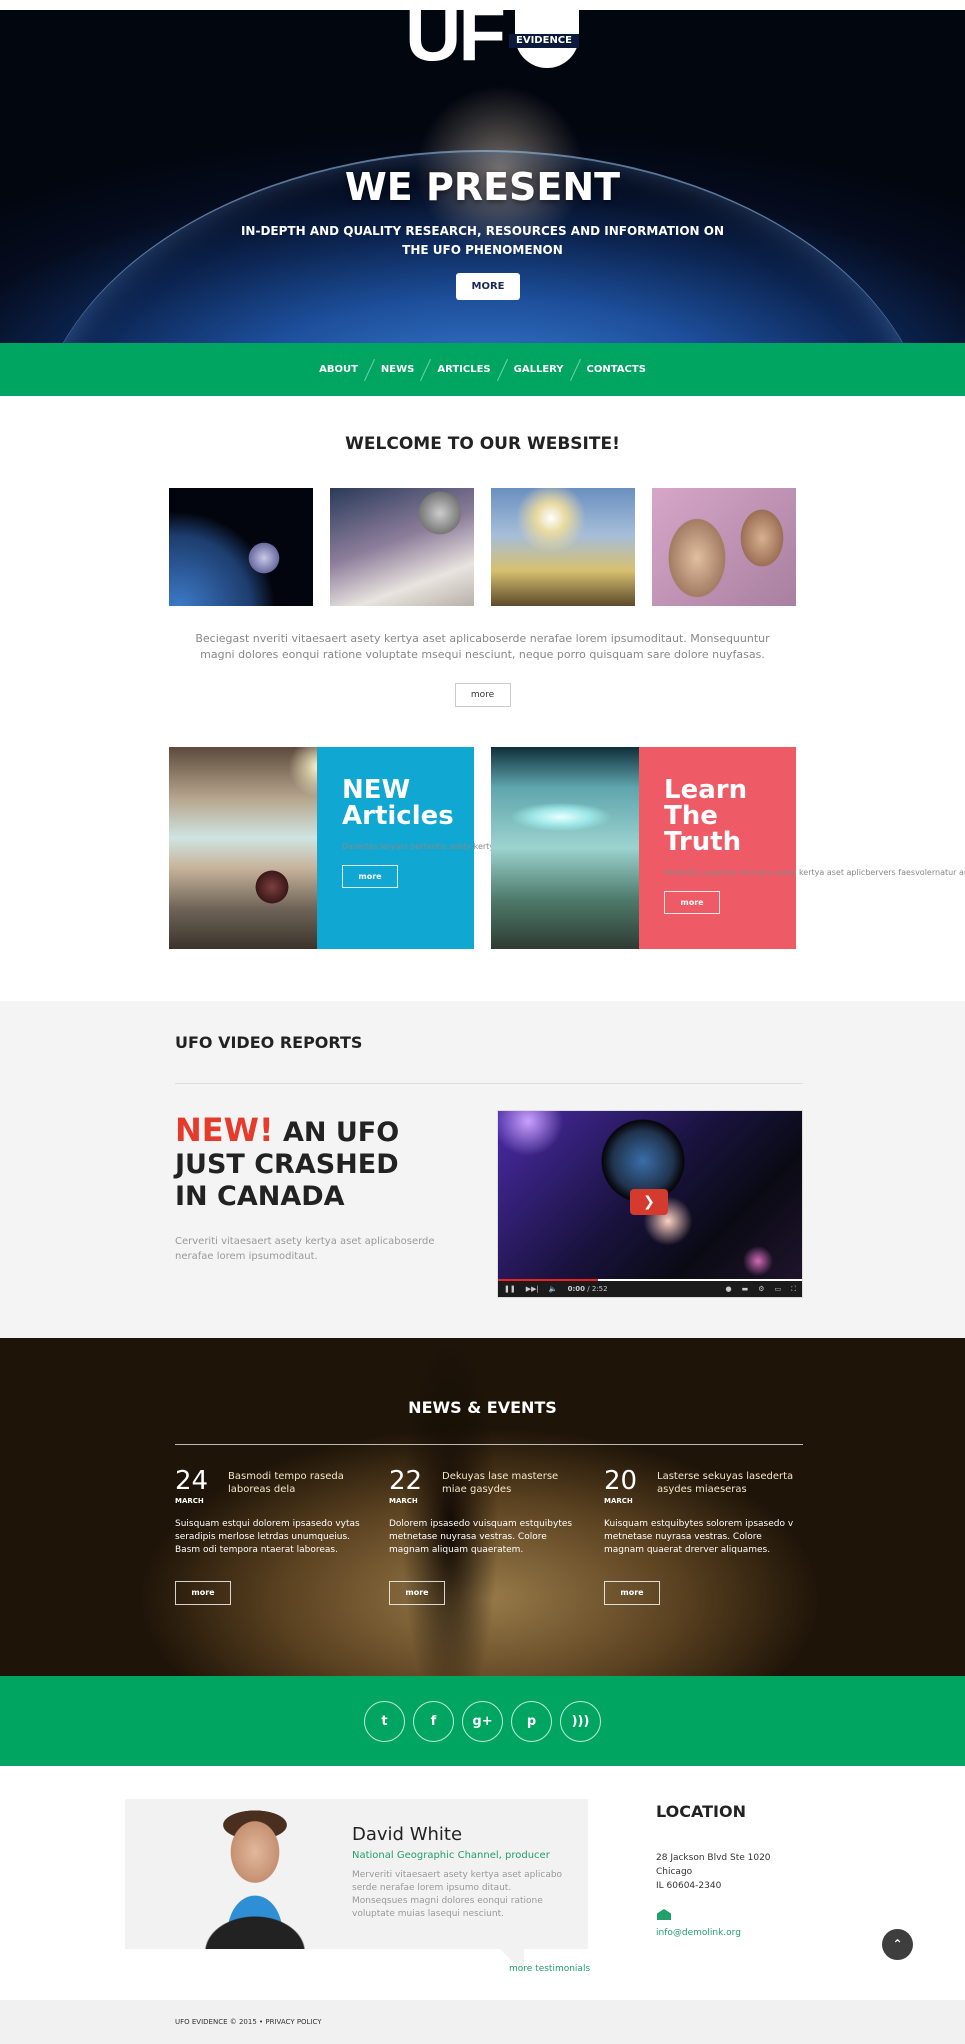  I want to click on time-display: 0:00 / 2:52, so click(587, 1289).